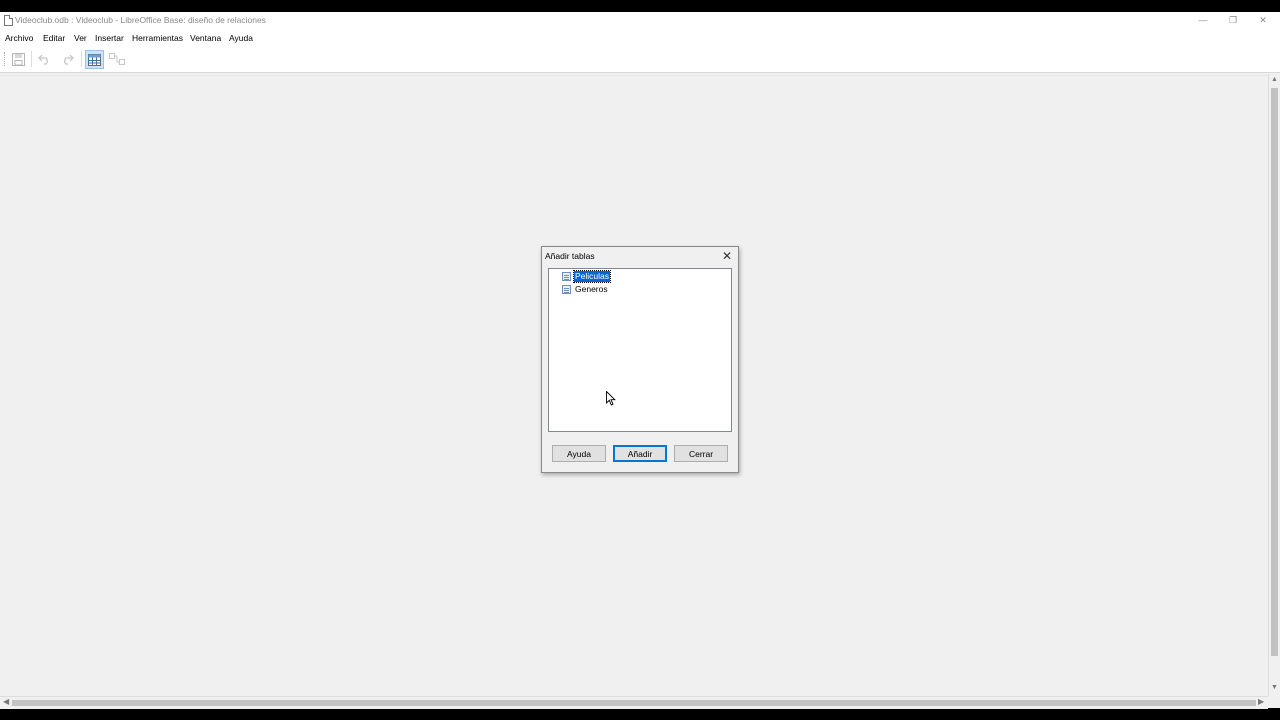 Image resolution: width=1280 pixels, height=720 pixels. I want to click on scroll-down-icon: ▼, so click(1274, 687).